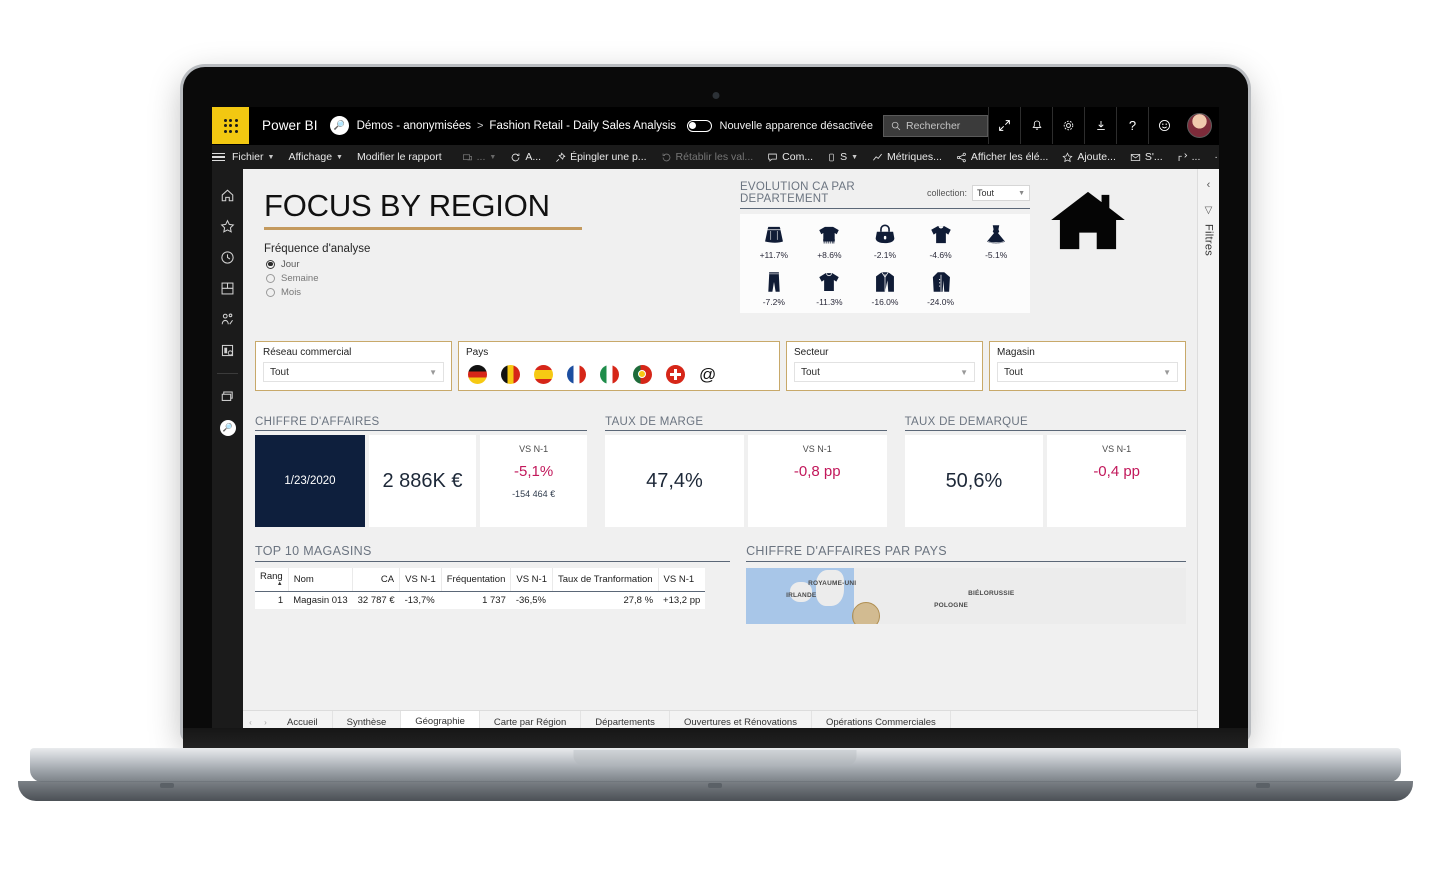 Image resolution: width=1430 pixels, height=874 pixels. Describe the element at coordinates (780, 125) in the screenshot. I see `new-look-toggle-group: Nouvelle apparence désactivée` at that location.